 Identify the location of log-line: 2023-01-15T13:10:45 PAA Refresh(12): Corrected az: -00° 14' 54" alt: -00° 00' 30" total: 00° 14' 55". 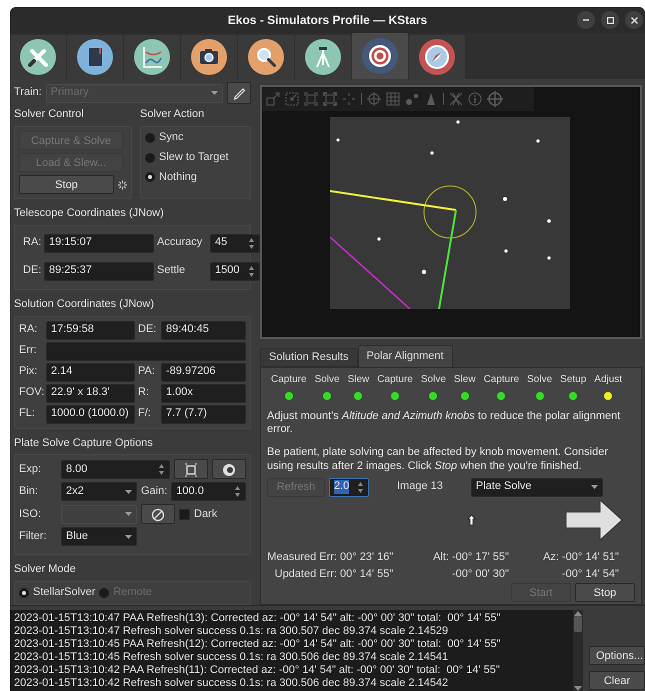
(258, 644).